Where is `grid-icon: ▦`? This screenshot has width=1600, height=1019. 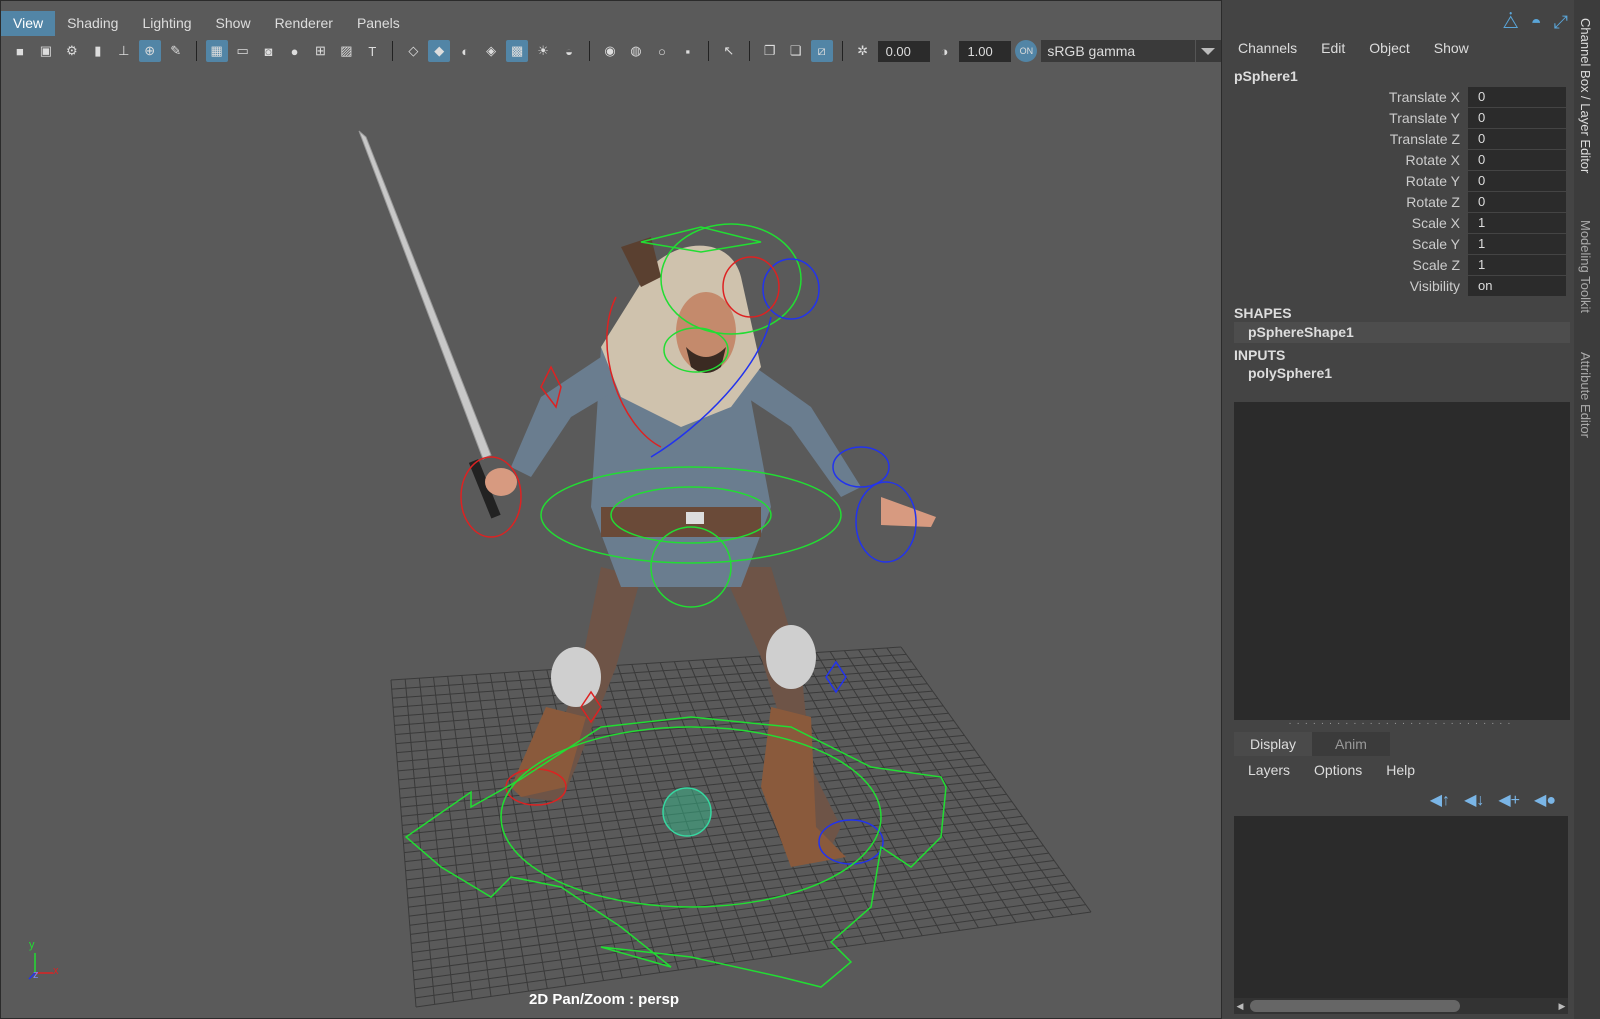
grid-icon: ▦ is located at coordinates (216, 51).